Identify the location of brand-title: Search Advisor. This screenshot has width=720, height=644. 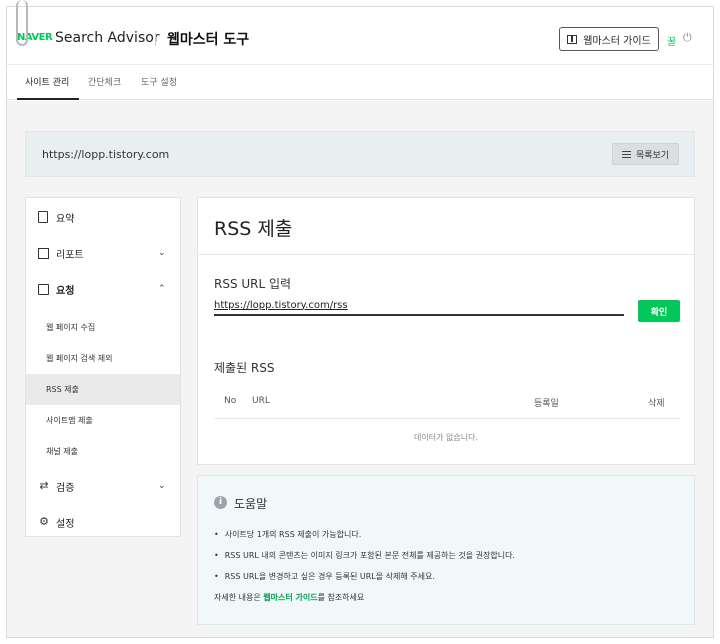
(107, 38).